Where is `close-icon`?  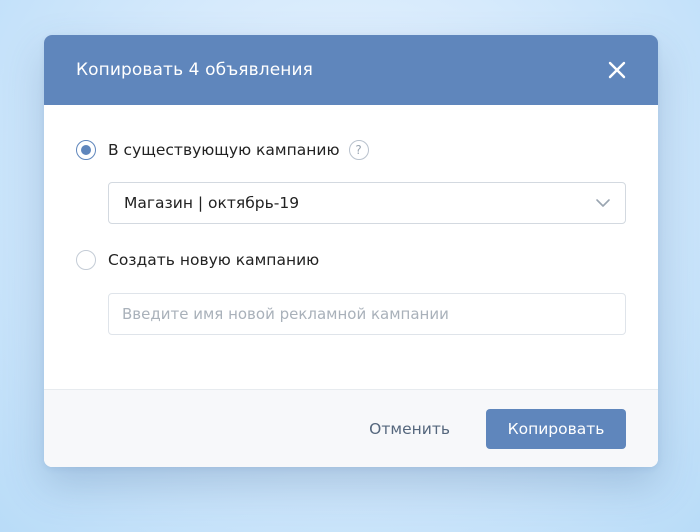 close-icon is located at coordinates (617, 70).